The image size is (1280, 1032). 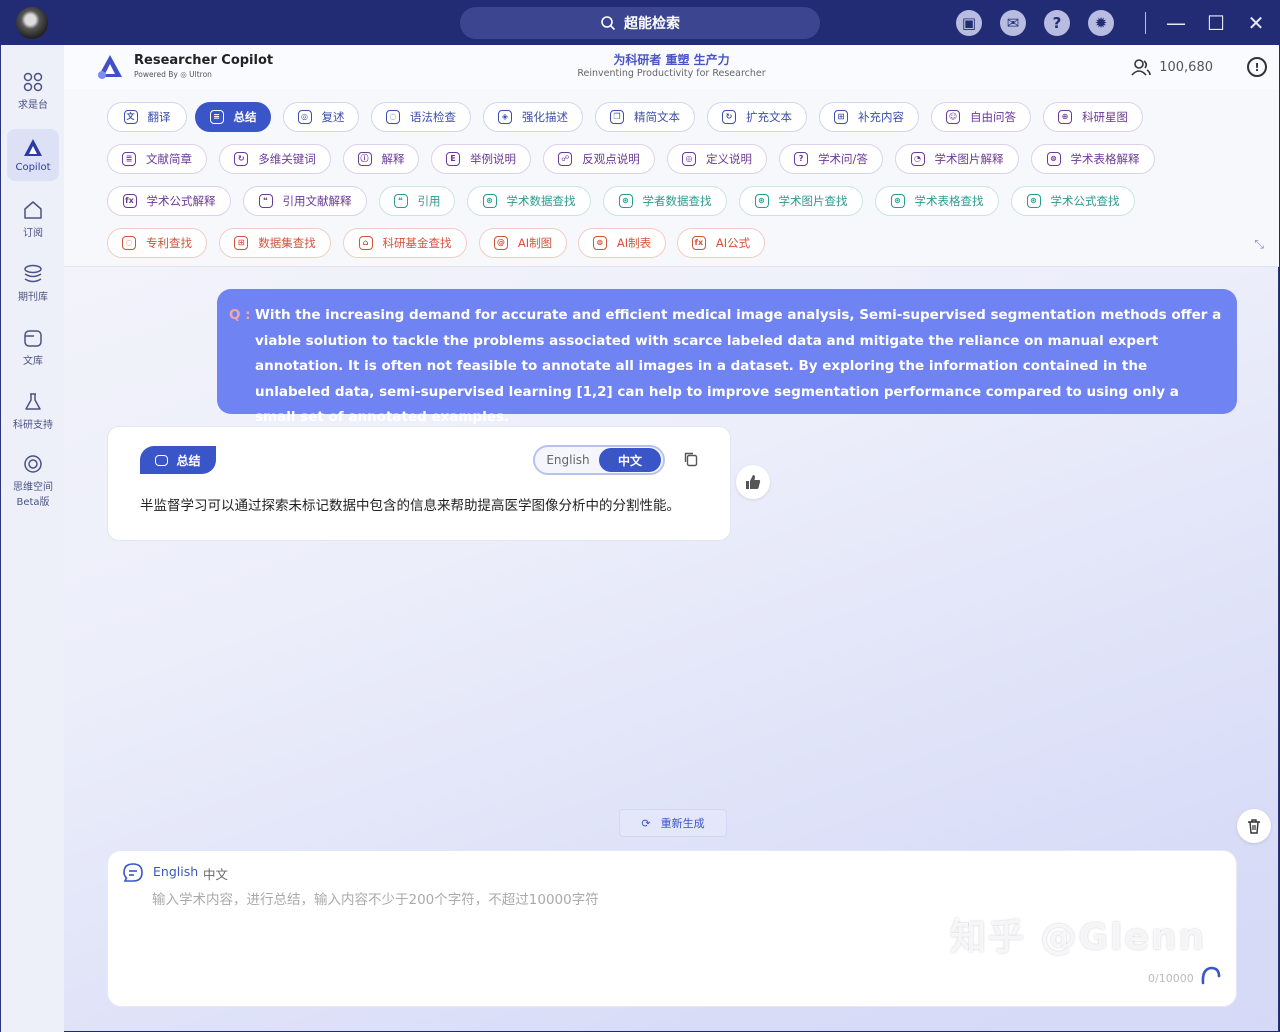 I want to click on refresh-icon: ⟳, so click(x=646, y=823).